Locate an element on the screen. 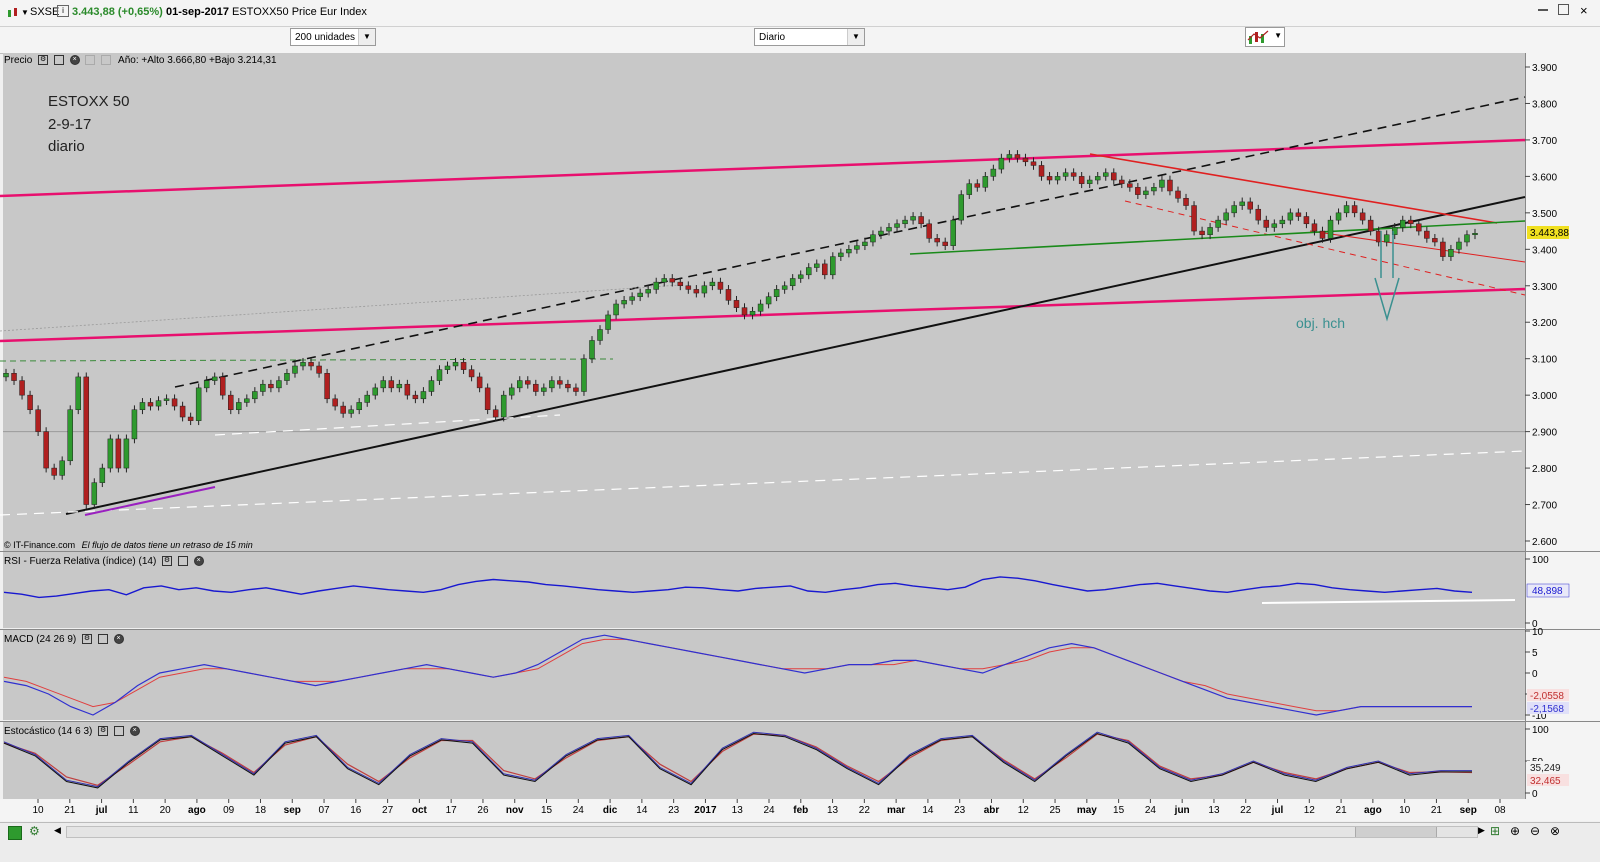  time-tick-label: oct is located at coordinates (420, 810).